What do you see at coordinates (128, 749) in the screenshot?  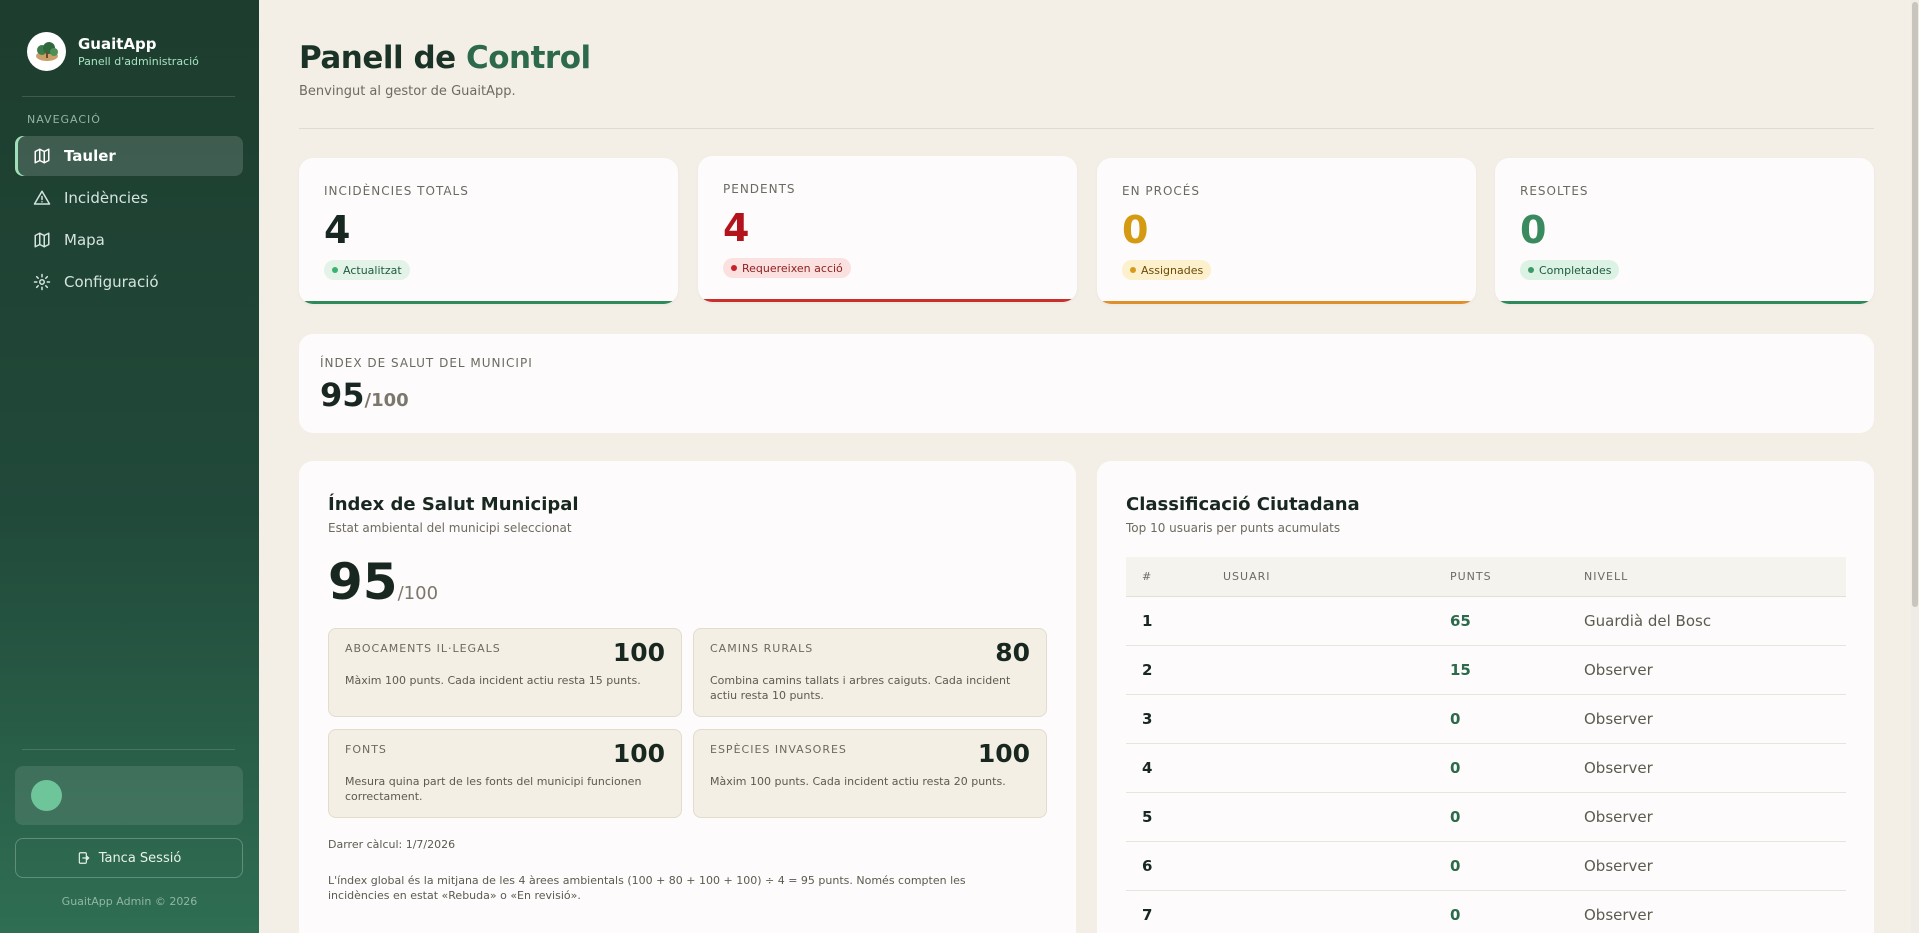 I see `sidebar-divider` at bounding box center [128, 749].